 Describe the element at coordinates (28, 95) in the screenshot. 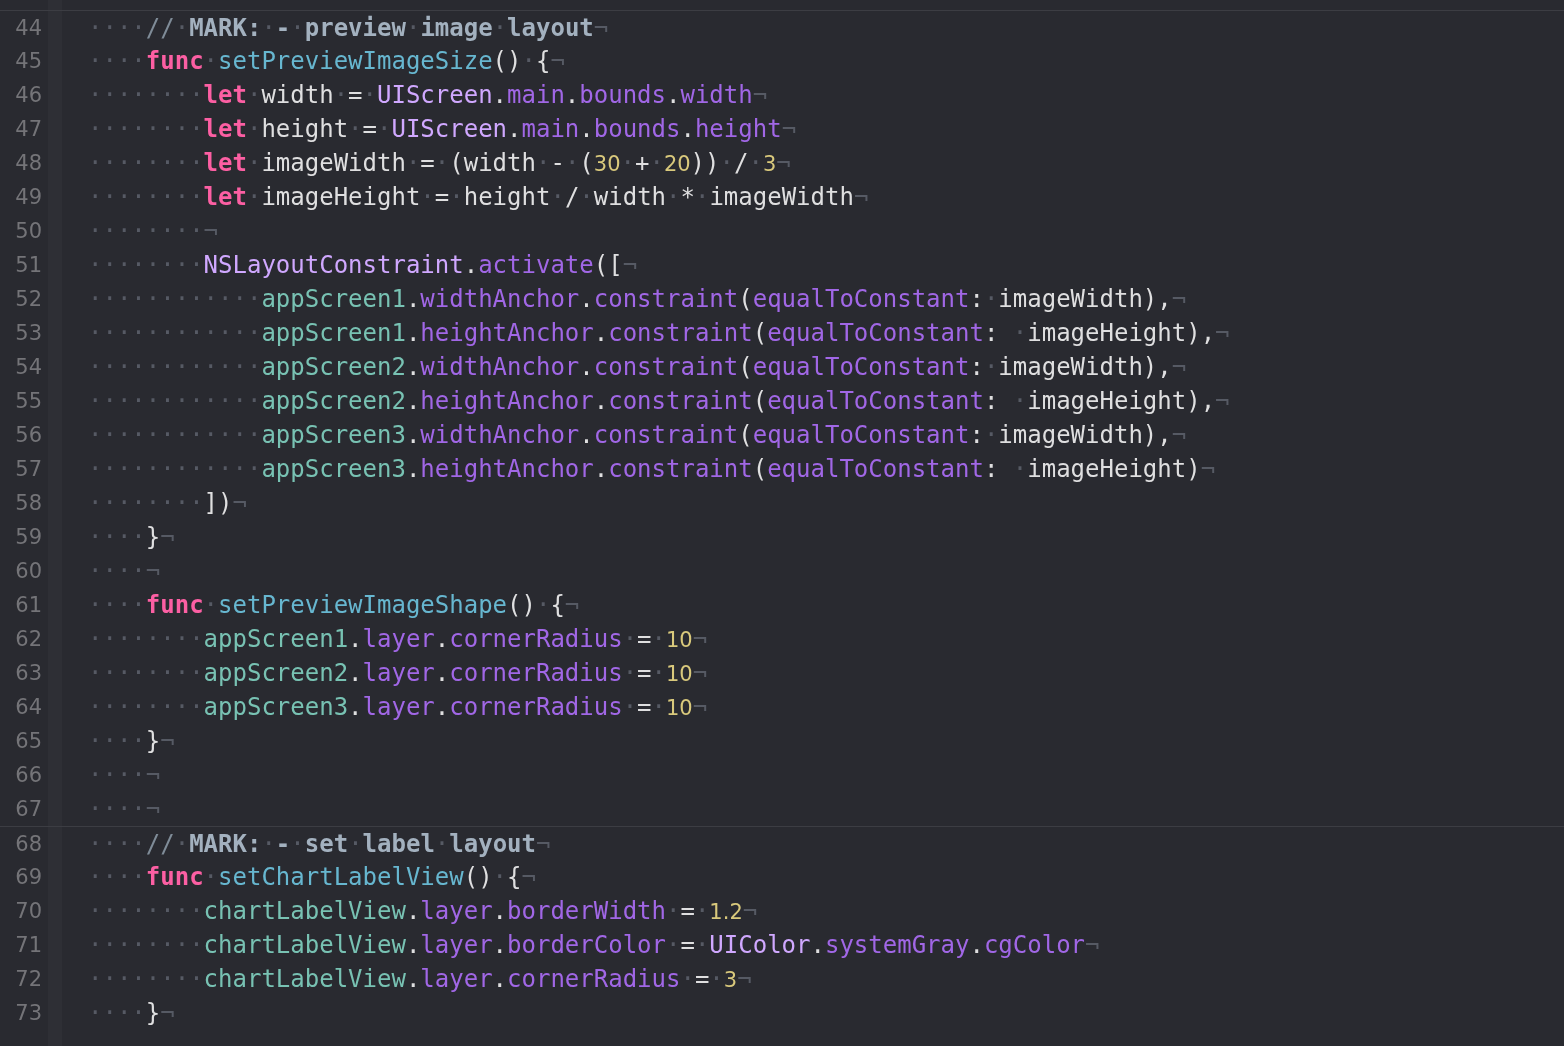

I see `line-number: 46` at that location.